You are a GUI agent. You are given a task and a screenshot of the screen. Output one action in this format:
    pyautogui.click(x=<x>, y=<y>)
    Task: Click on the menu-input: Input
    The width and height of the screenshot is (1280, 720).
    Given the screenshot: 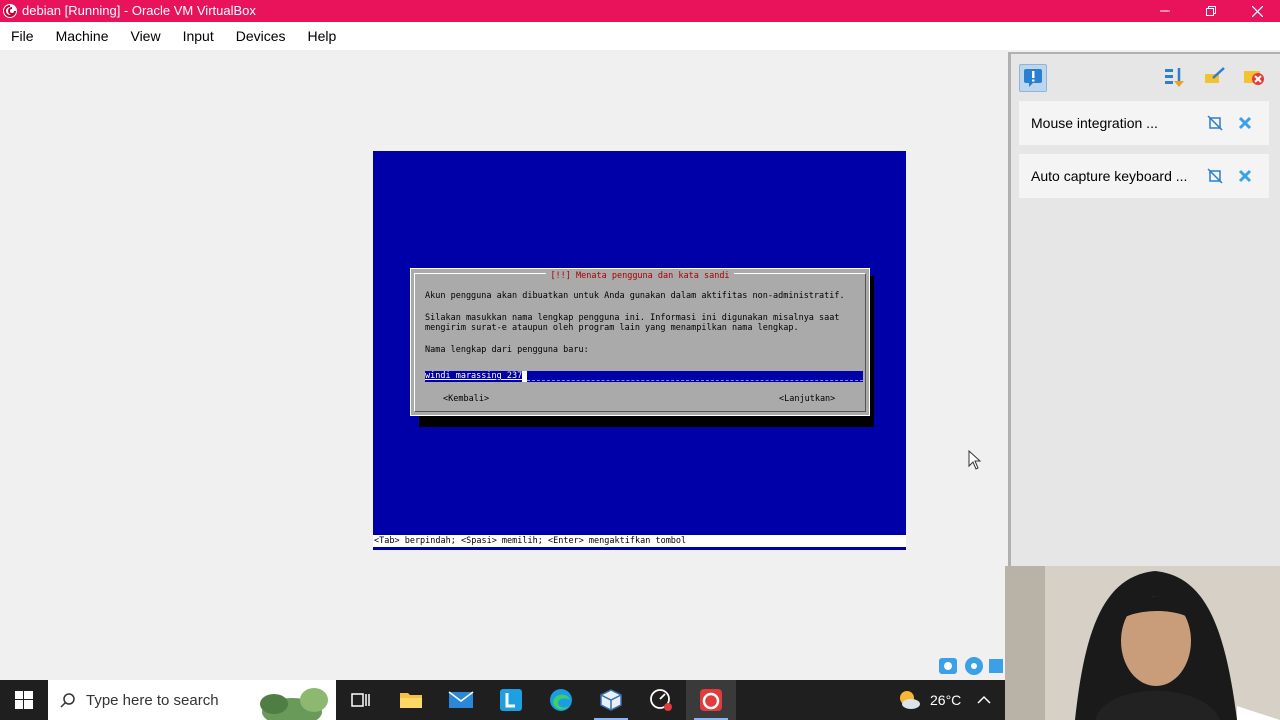 What is the action you would take?
    pyautogui.click(x=198, y=36)
    